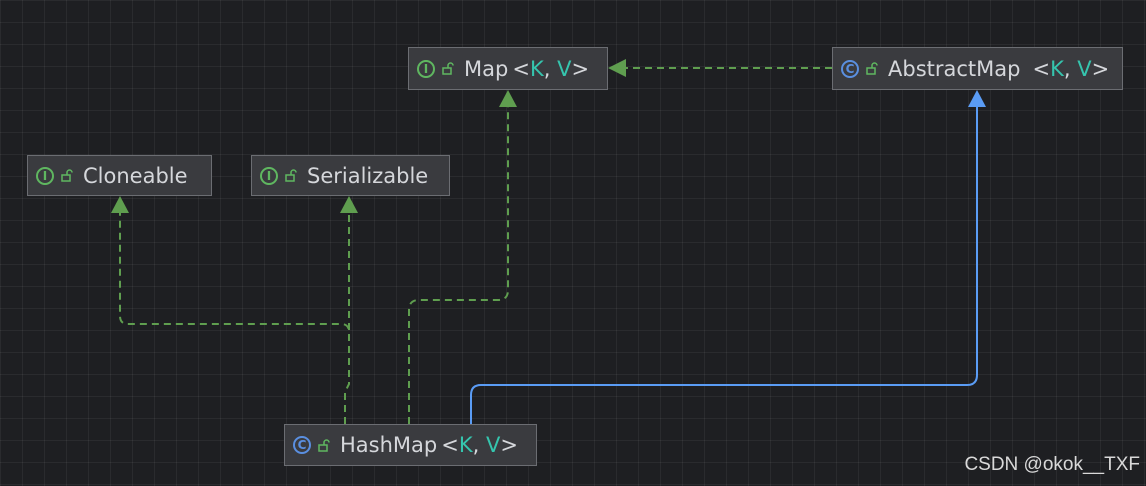  I want to click on node-abstractmap: C AbstractMap < K , V >, so click(977, 68).